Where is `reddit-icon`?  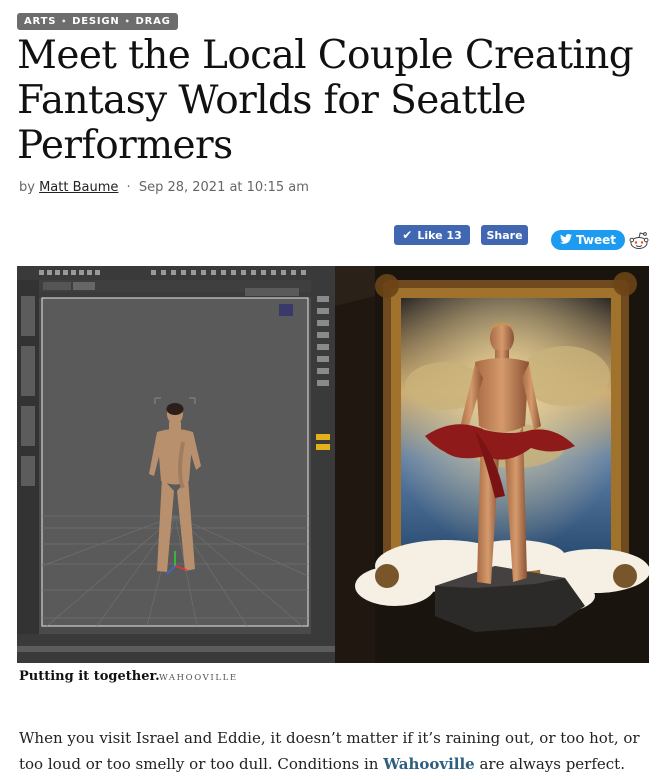 reddit-icon is located at coordinates (639, 241).